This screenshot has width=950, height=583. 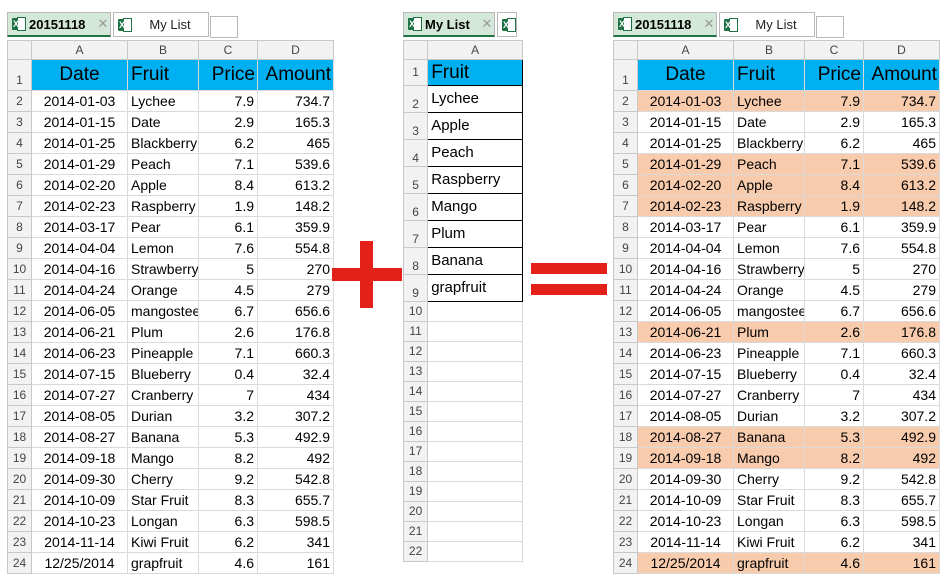 I want to click on date-cell: 2014-02-23, so click(x=685, y=206).